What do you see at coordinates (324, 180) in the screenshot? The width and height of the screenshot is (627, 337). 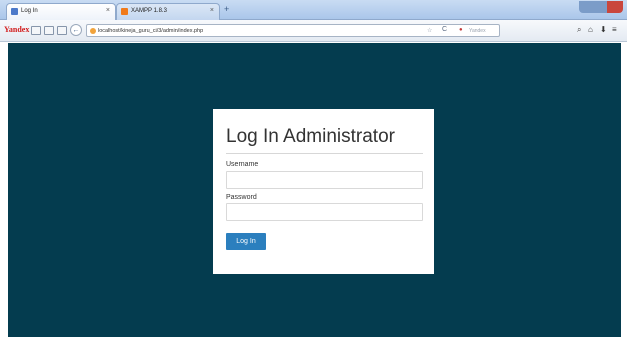 I see `username-input` at bounding box center [324, 180].